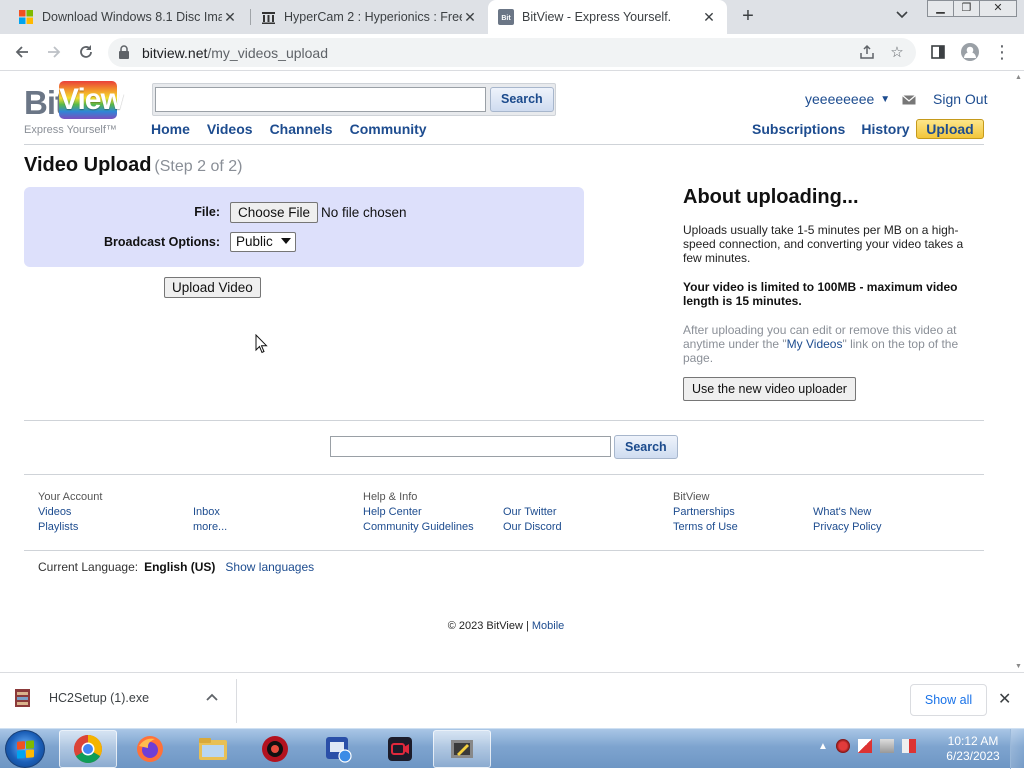 This screenshot has width=1024, height=769. Describe the element at coordinates (269, 567) in the screenshot. I see `show-languages-link: Show languages` at that location.